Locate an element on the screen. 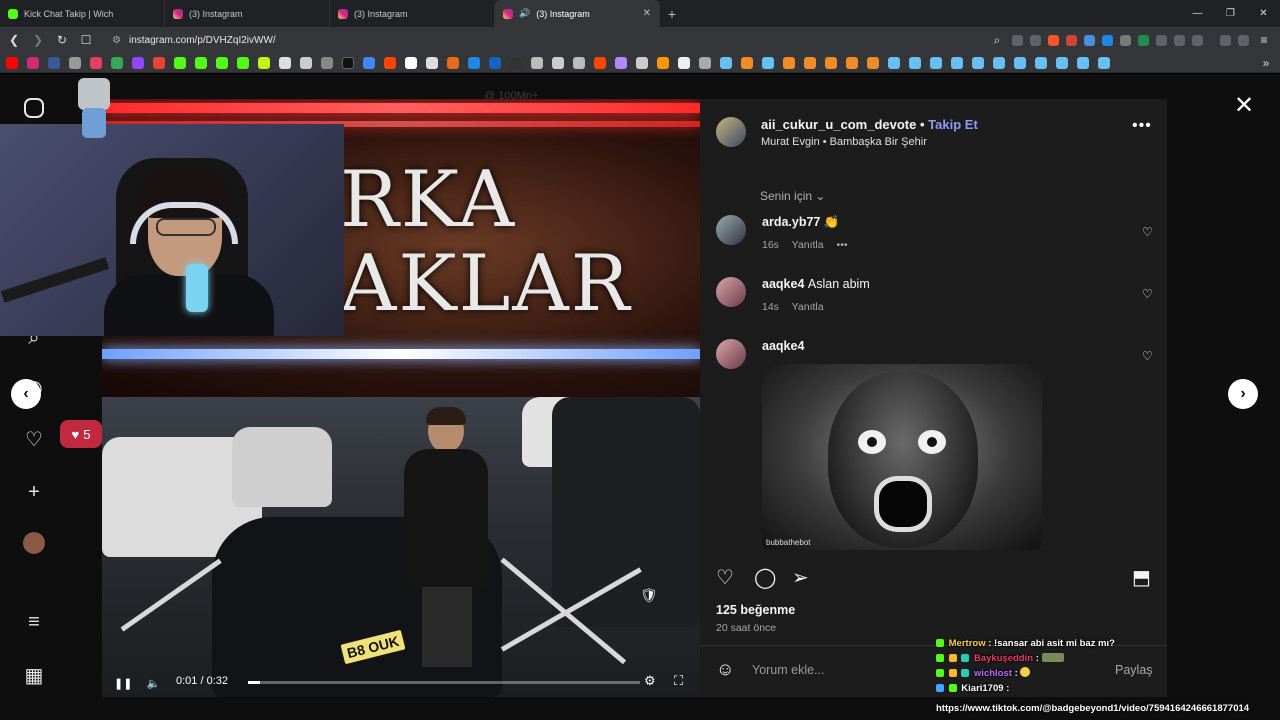 This screenshot has height=720, width=1280. speaker-icon: 🔊 is located at coordinates (524, 13).